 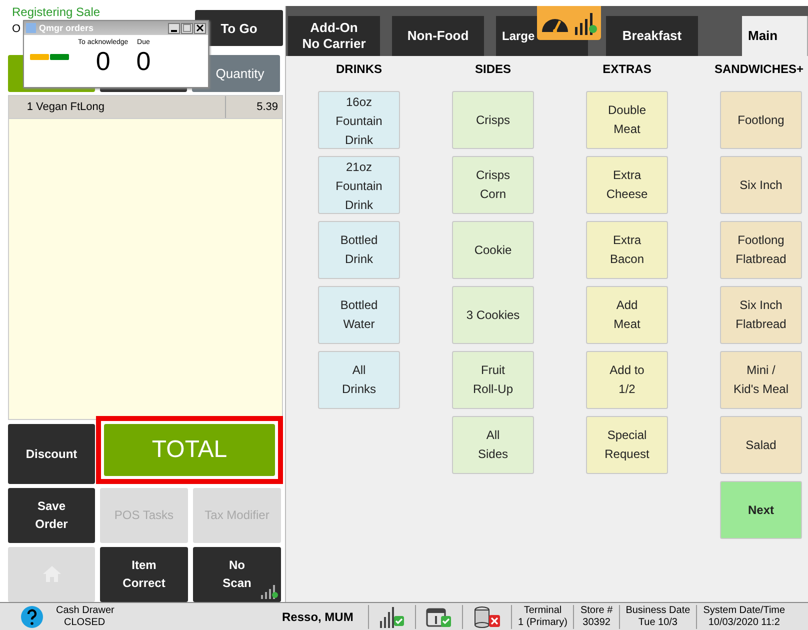 What do you see at coordinates (487, 617) in the screenshot?
I see `database-icon` at bounding box center [487, 617].